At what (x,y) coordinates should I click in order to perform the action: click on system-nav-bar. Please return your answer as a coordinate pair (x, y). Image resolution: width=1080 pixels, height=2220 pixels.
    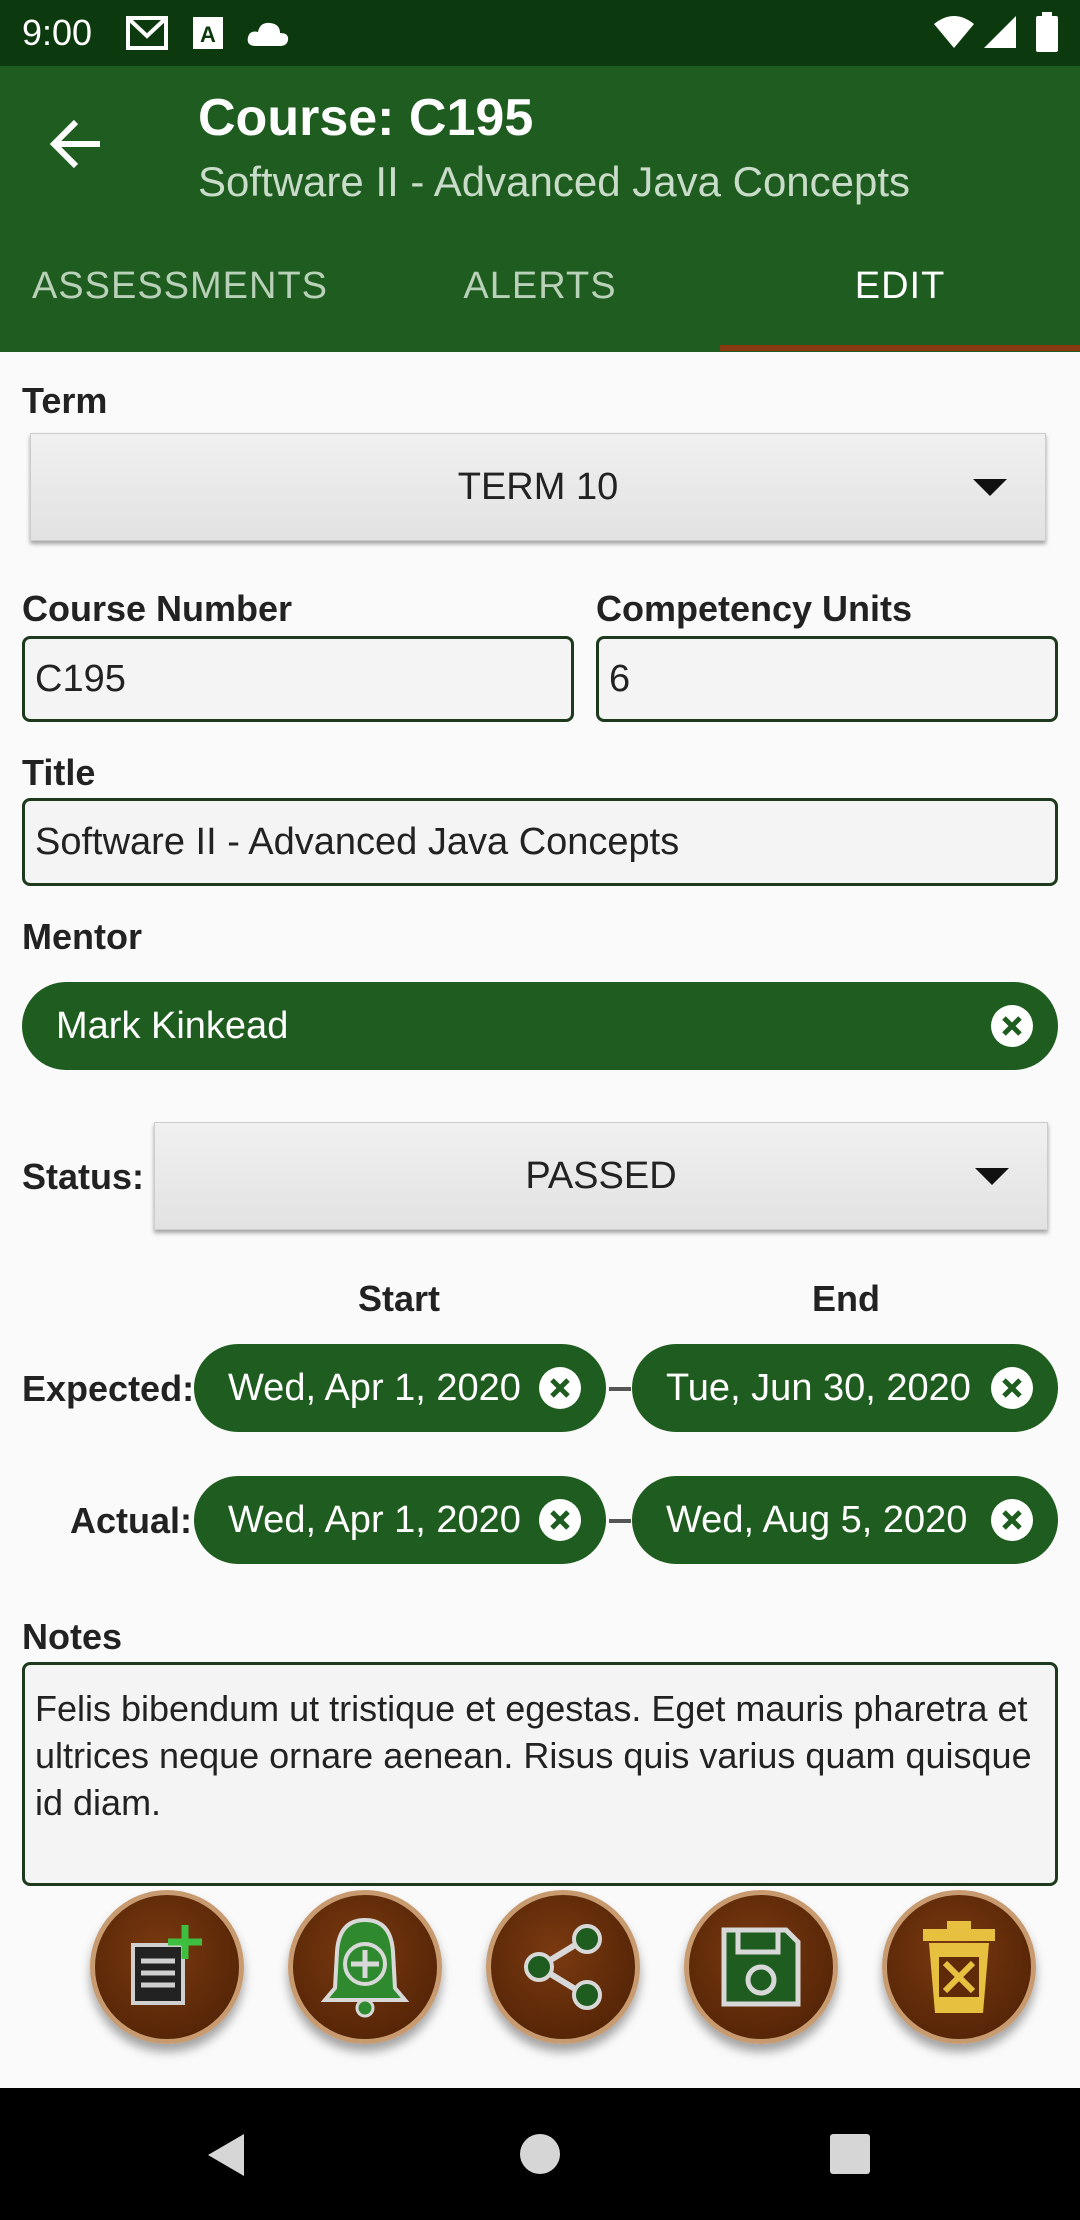
    Looking at the image, I should click on (540, 2154).